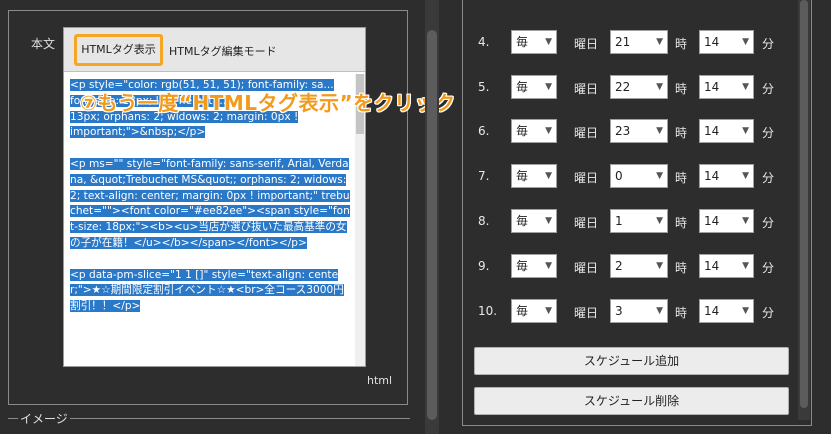  I want to click on row-number: 5., so click(484, 87).